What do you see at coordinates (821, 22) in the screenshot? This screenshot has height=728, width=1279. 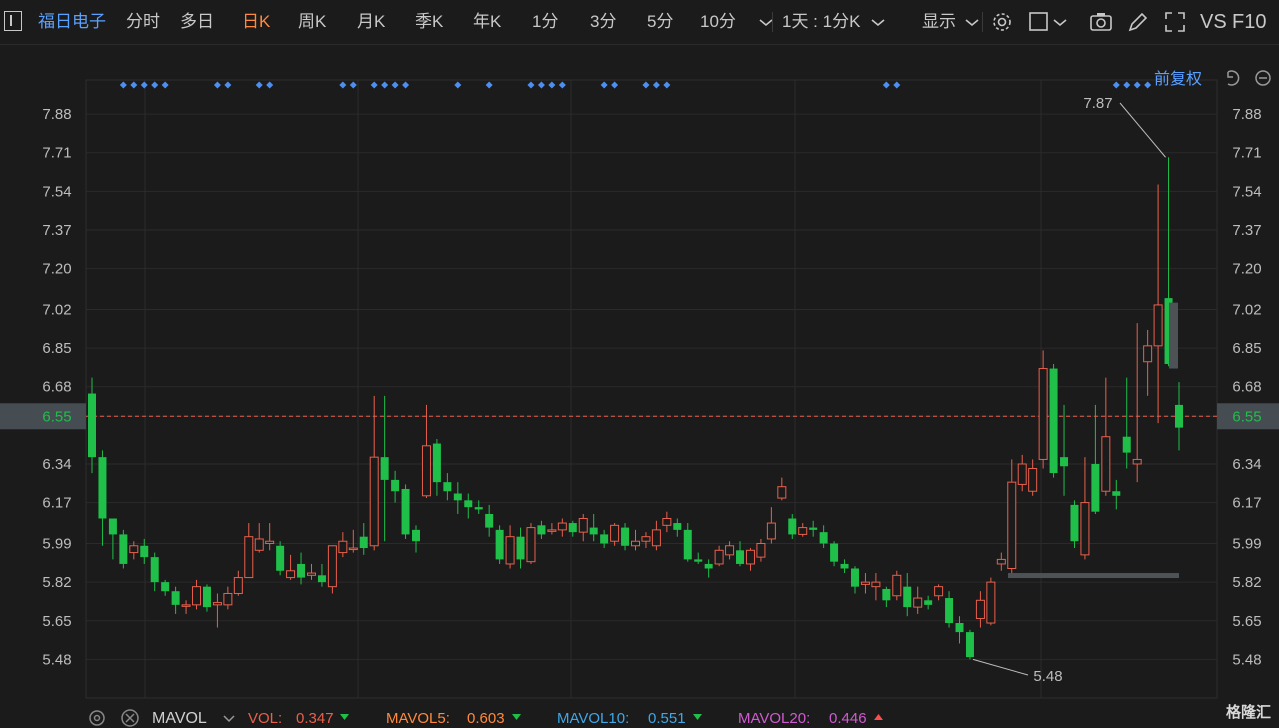 I see `period-select: 1天 : 1分K` at bounding box center [821, 22].